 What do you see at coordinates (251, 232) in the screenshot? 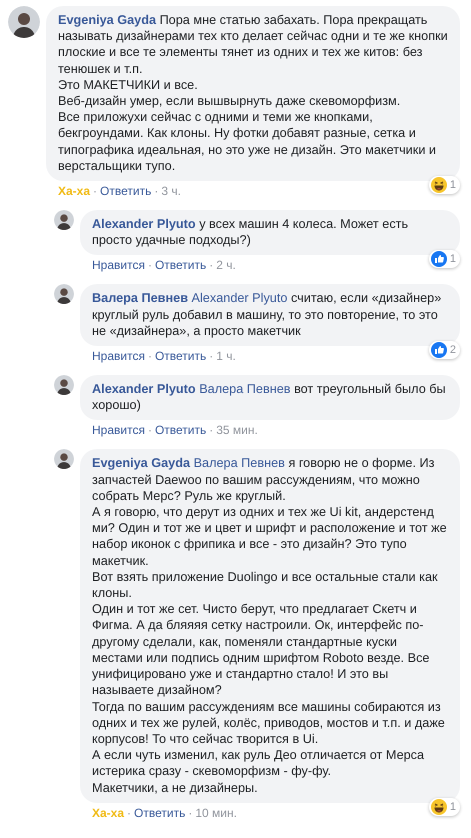
I see `comment-text: Alexander Plyuto у всех машин 4 колеса. Может есть просто удачные подходы?)` at bounding box center [251, 232].